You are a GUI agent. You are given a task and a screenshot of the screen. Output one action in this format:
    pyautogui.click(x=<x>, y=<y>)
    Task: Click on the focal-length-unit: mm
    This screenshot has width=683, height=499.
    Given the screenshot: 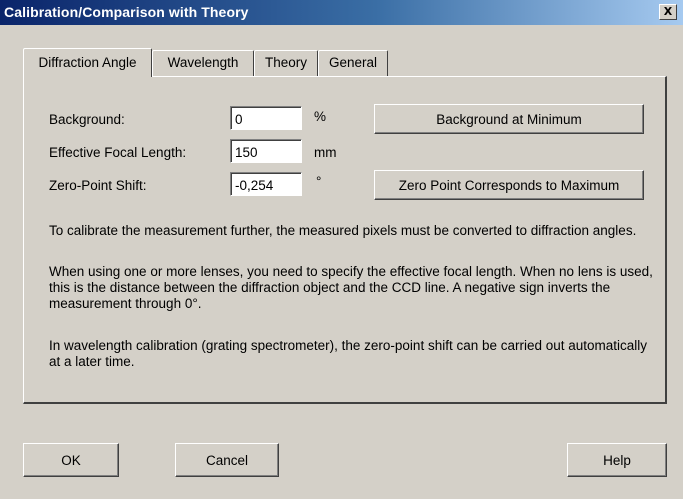 What is the action you would take?
    pyautogui.click(x=325, y=152)
    